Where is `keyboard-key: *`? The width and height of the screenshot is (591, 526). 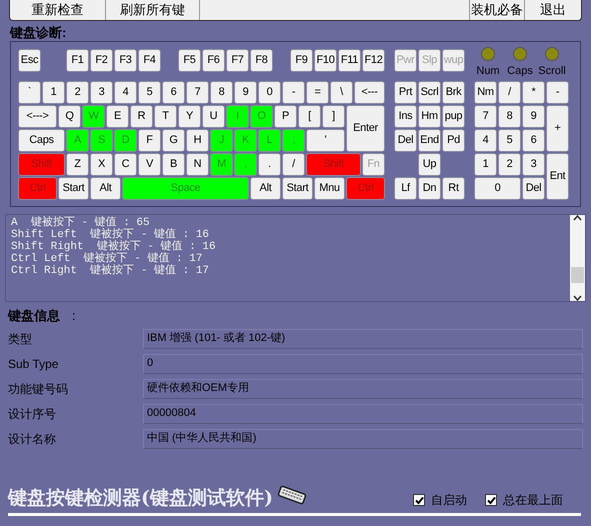 keyboard-key: * is located at coordinates (533, 92).